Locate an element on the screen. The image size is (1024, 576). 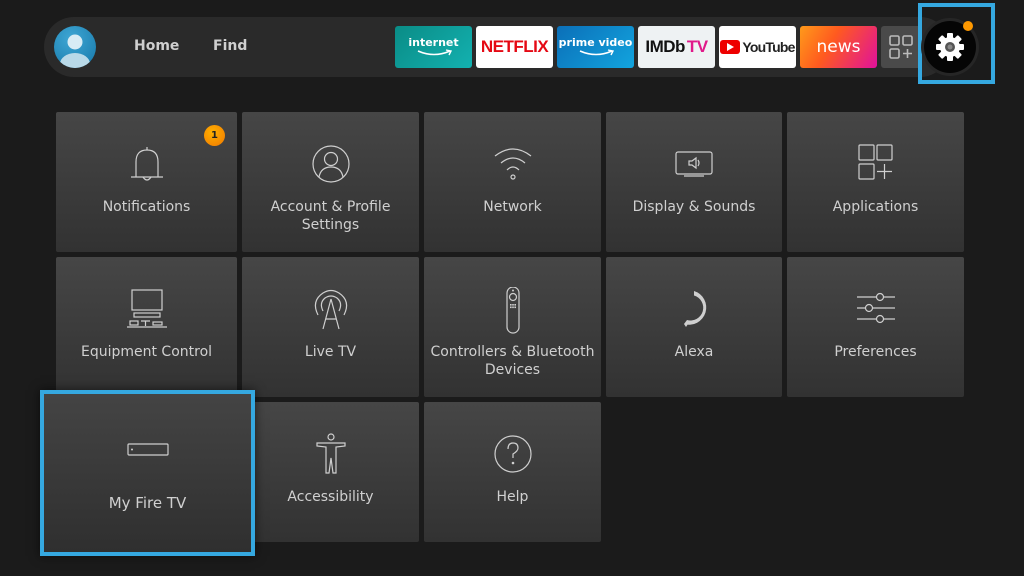
tile-label: Account & Profile Settings is located at coordinates (330, 216).